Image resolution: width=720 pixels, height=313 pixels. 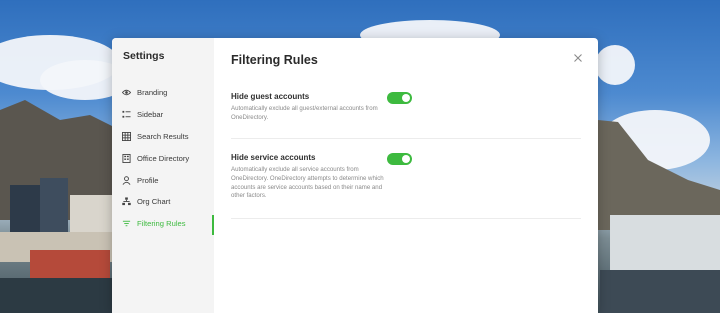 I want to click on sidebar-item-label: Sidebar, so click(x=150, y=115).